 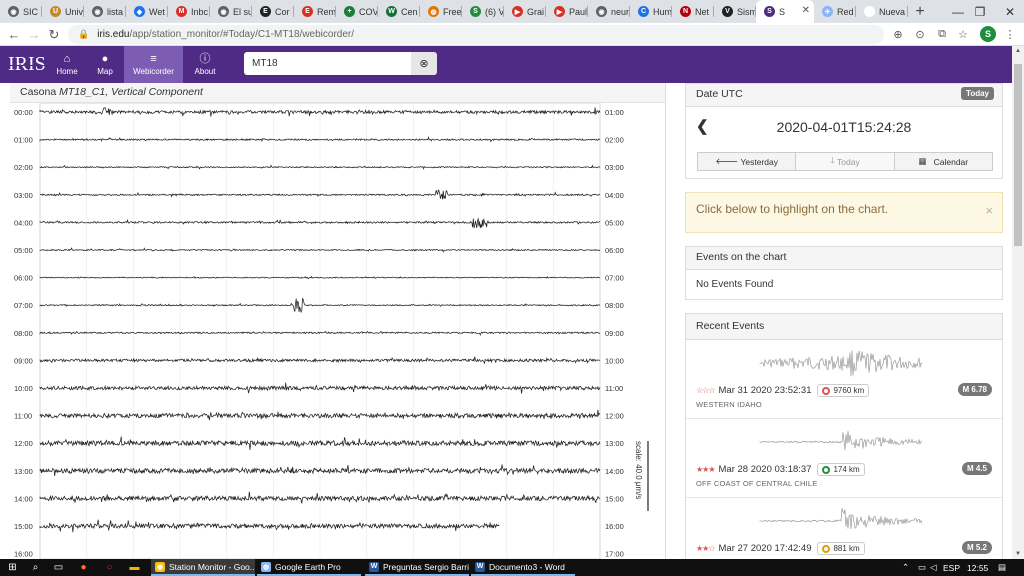 I want to click on browser-tab: ◍ Free, so click(x=441, y=11).